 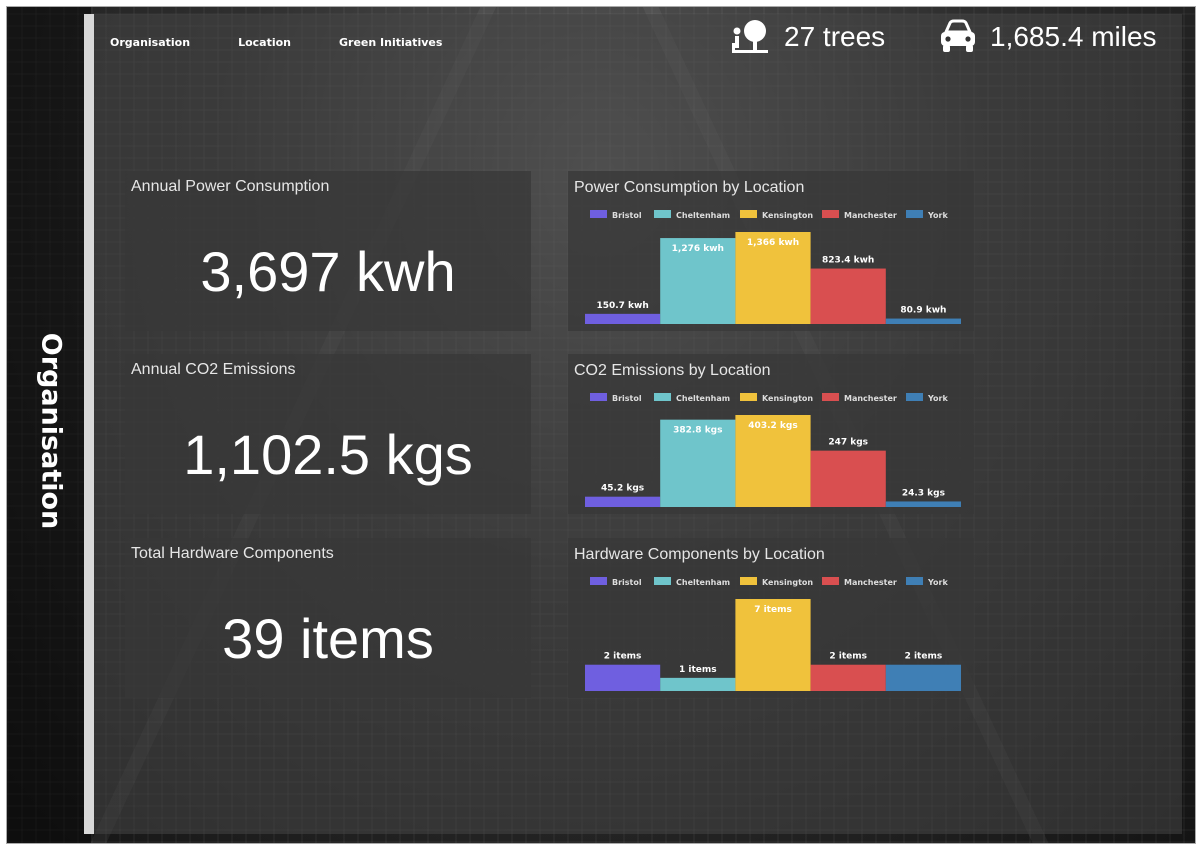 What do you see at coordinates (924, 657) in the screenshot?
I see `bar-label-york: 2 items` at bounding box center [924, 657].